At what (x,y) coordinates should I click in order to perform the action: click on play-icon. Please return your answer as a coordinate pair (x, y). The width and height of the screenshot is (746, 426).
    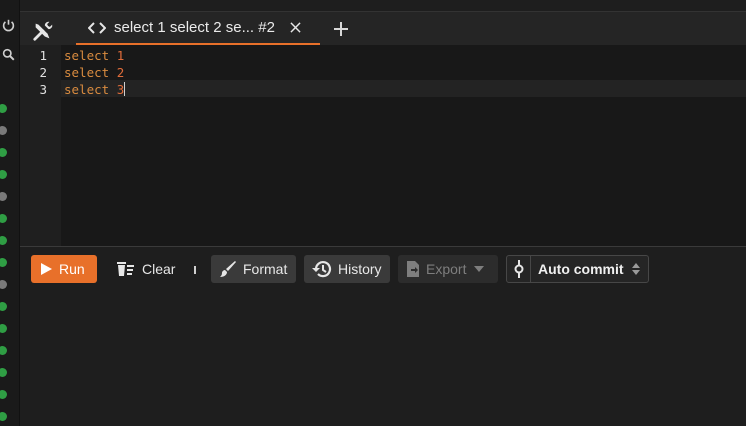
    Looking at the image, I should click on (46, 269).